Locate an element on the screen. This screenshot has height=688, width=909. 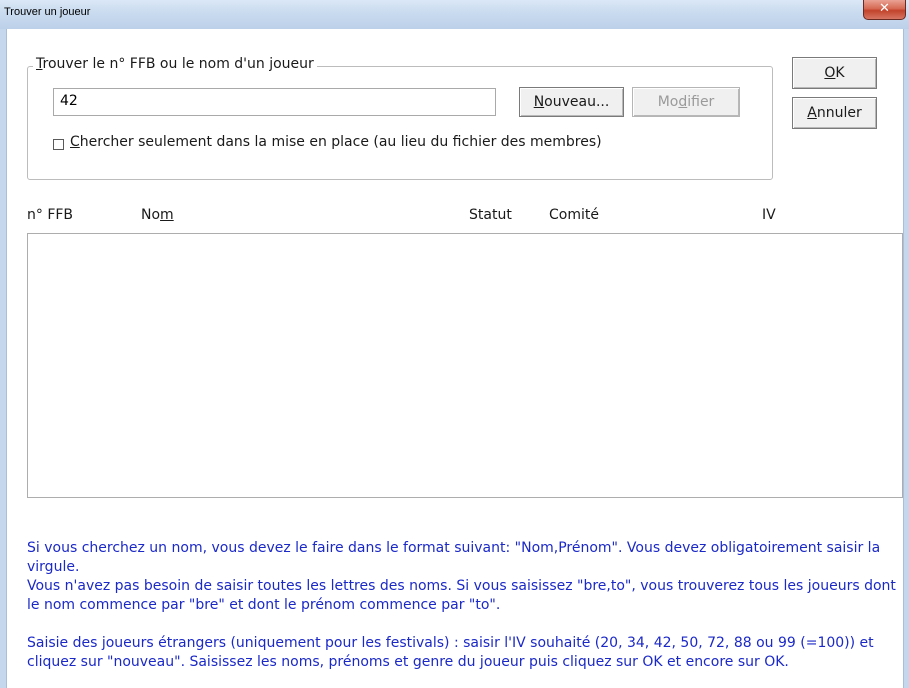
window-frame-left is located at coordinates (3, 358).